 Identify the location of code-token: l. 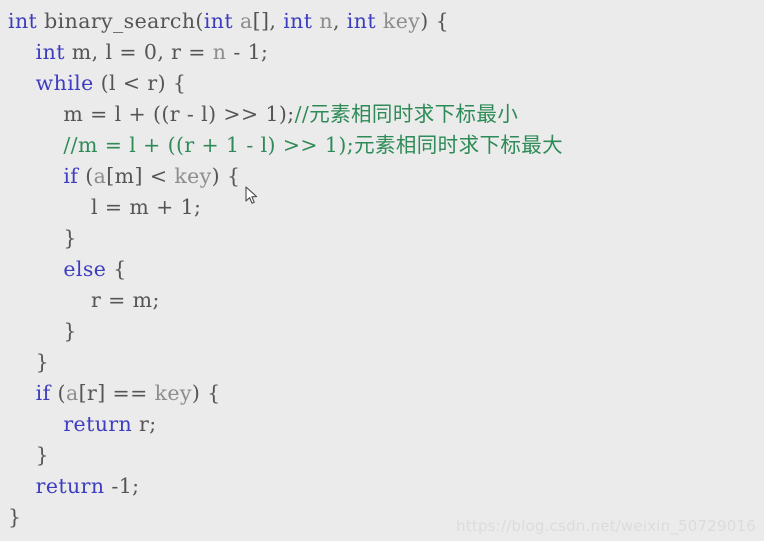
(112, 83).